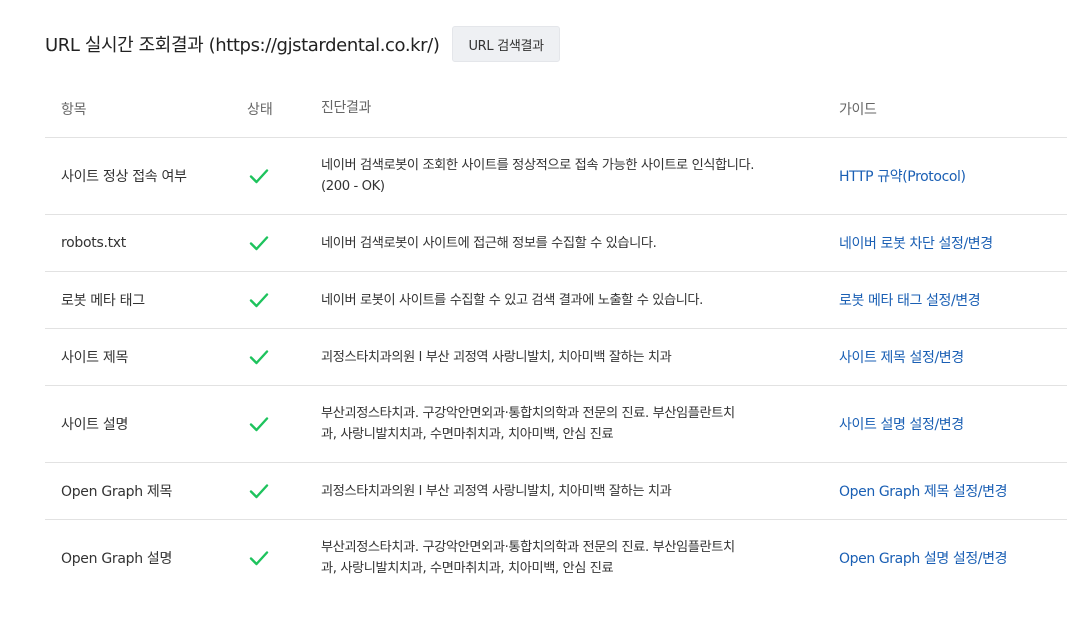 Image resolution: width=1067 pixels, height=631 pixels. I want to click on row-result: 네이버 검색로봇이 사이트에 접근해 정보를 수집할 수 있습니다., so click(580, 243).